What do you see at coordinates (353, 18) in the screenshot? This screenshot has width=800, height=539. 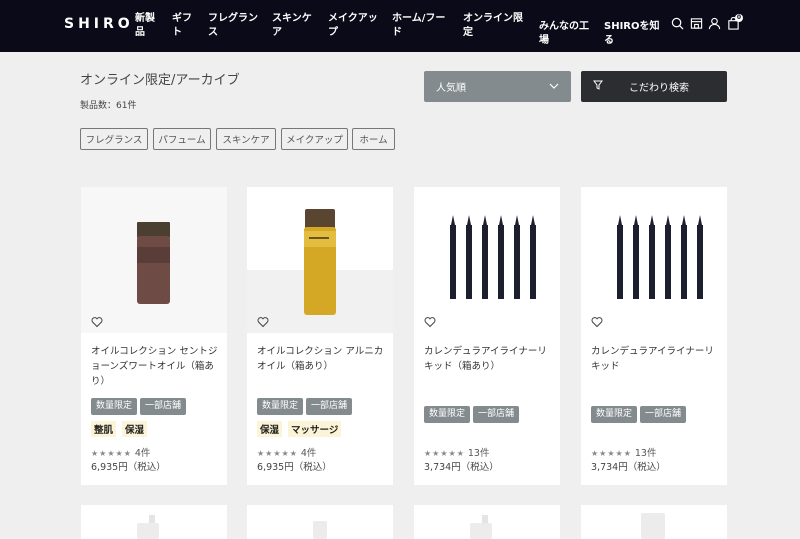 I see `nav-label: メイクアッ` at bounding box center [353, 18].